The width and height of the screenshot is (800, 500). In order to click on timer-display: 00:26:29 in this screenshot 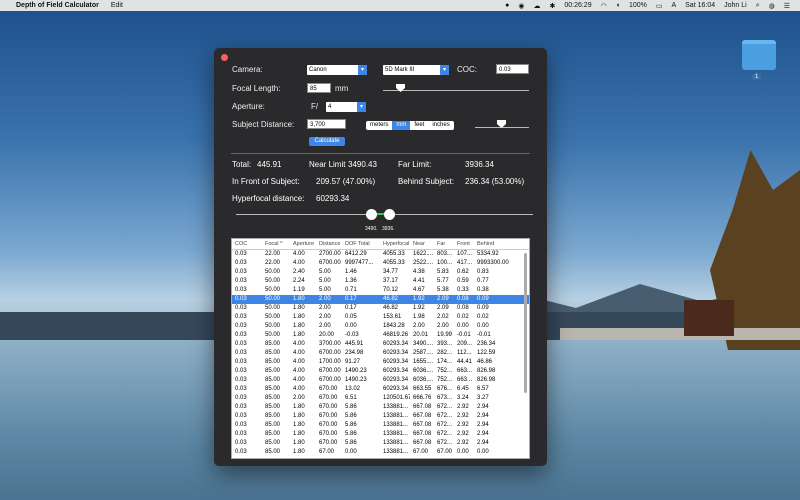, I will do `click(577, 5)`.